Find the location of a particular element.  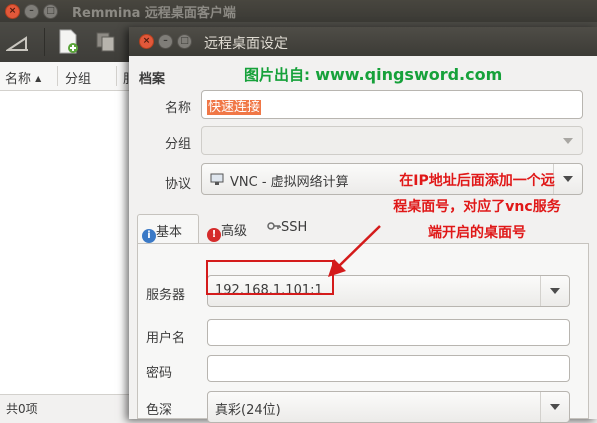

server-dropdown-arrow-icon is located at coordinates (554, 291).